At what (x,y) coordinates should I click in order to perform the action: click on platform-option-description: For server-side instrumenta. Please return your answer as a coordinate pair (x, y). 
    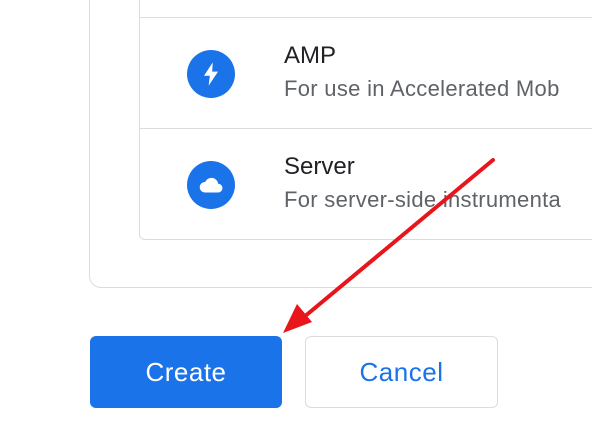
    Looking at the image, I should click on (423, 199).